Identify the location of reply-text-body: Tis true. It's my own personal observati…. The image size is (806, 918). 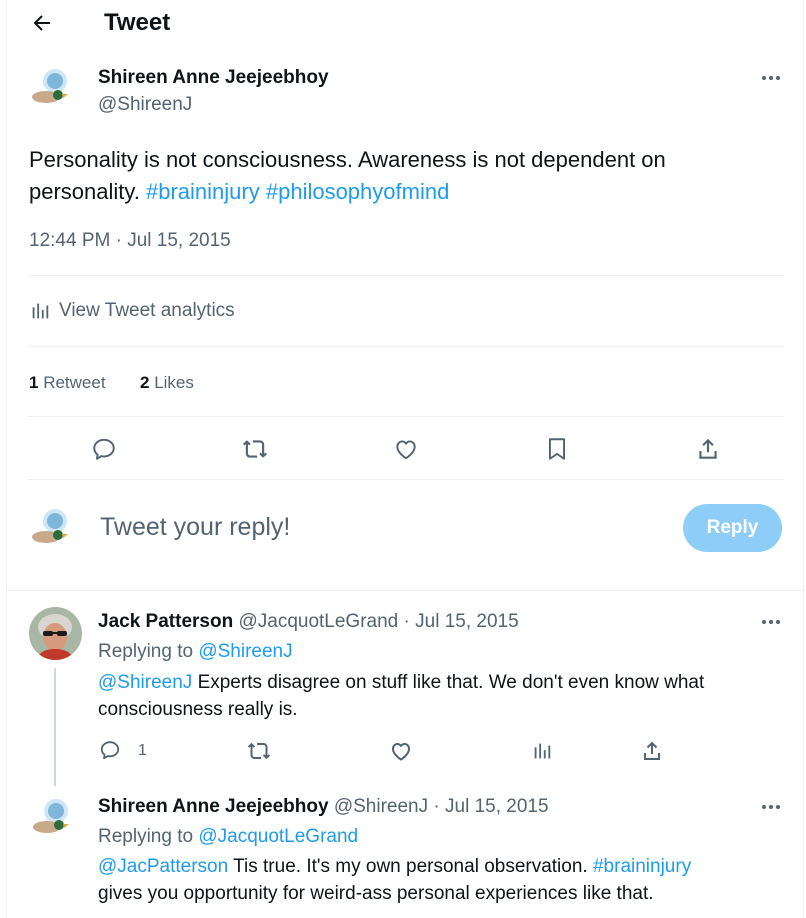
(410, 866).